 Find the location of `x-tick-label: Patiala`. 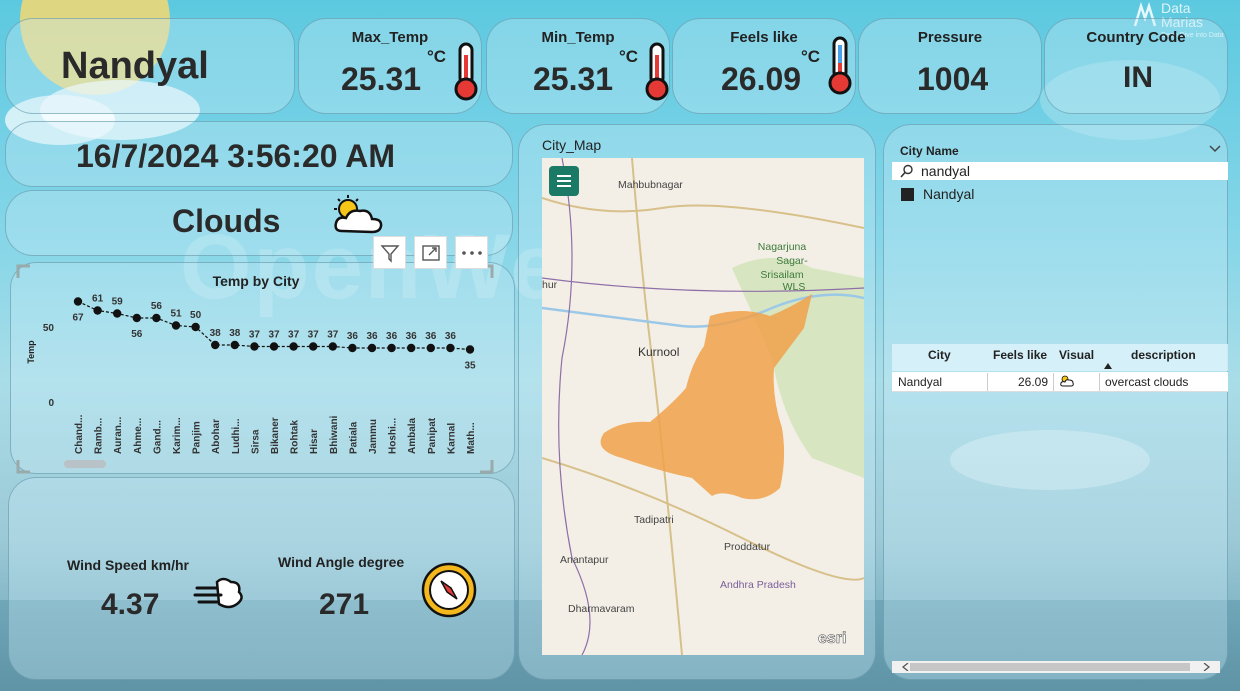

x-tick-label: Patiala is located at coordinates (353, 437).